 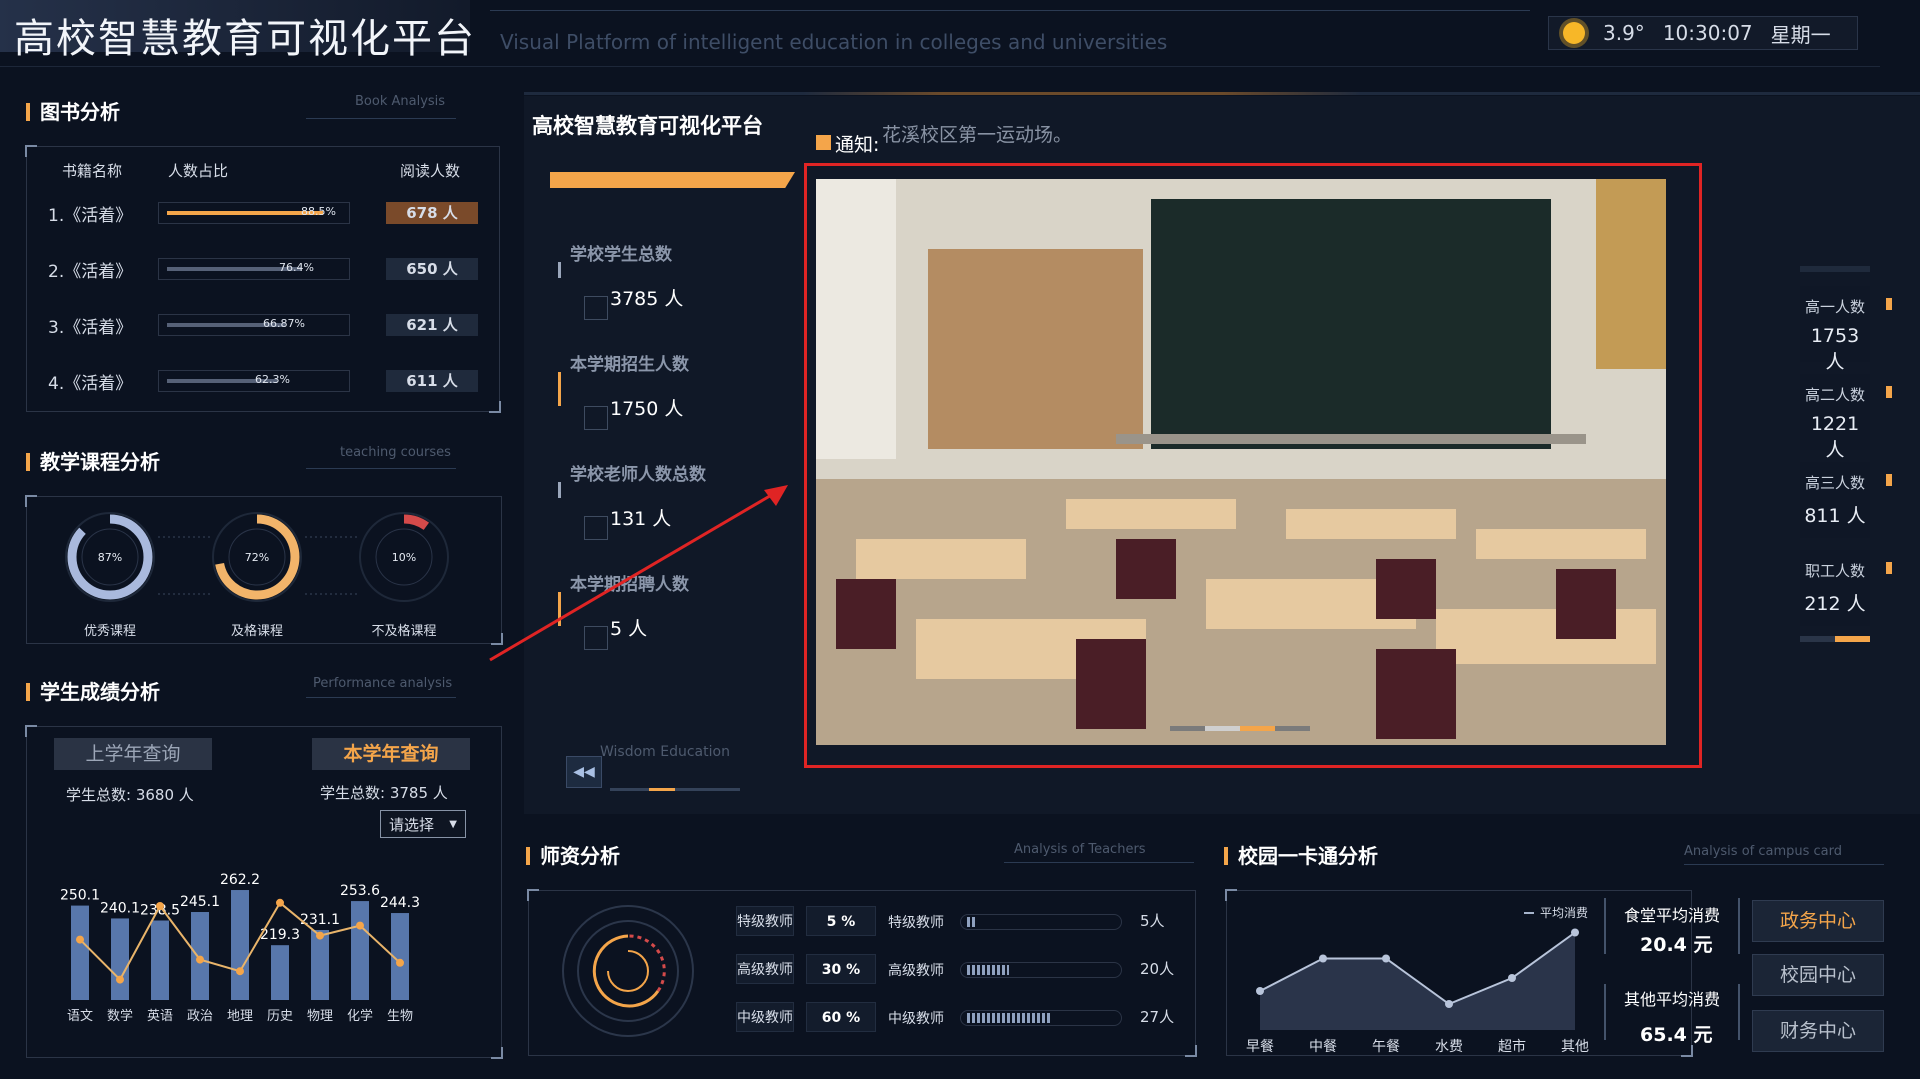 What do you see at coordinates (296, 267) in the screenshot?
I see `book-pct: 76.4%` at bounding box center [296, 267].